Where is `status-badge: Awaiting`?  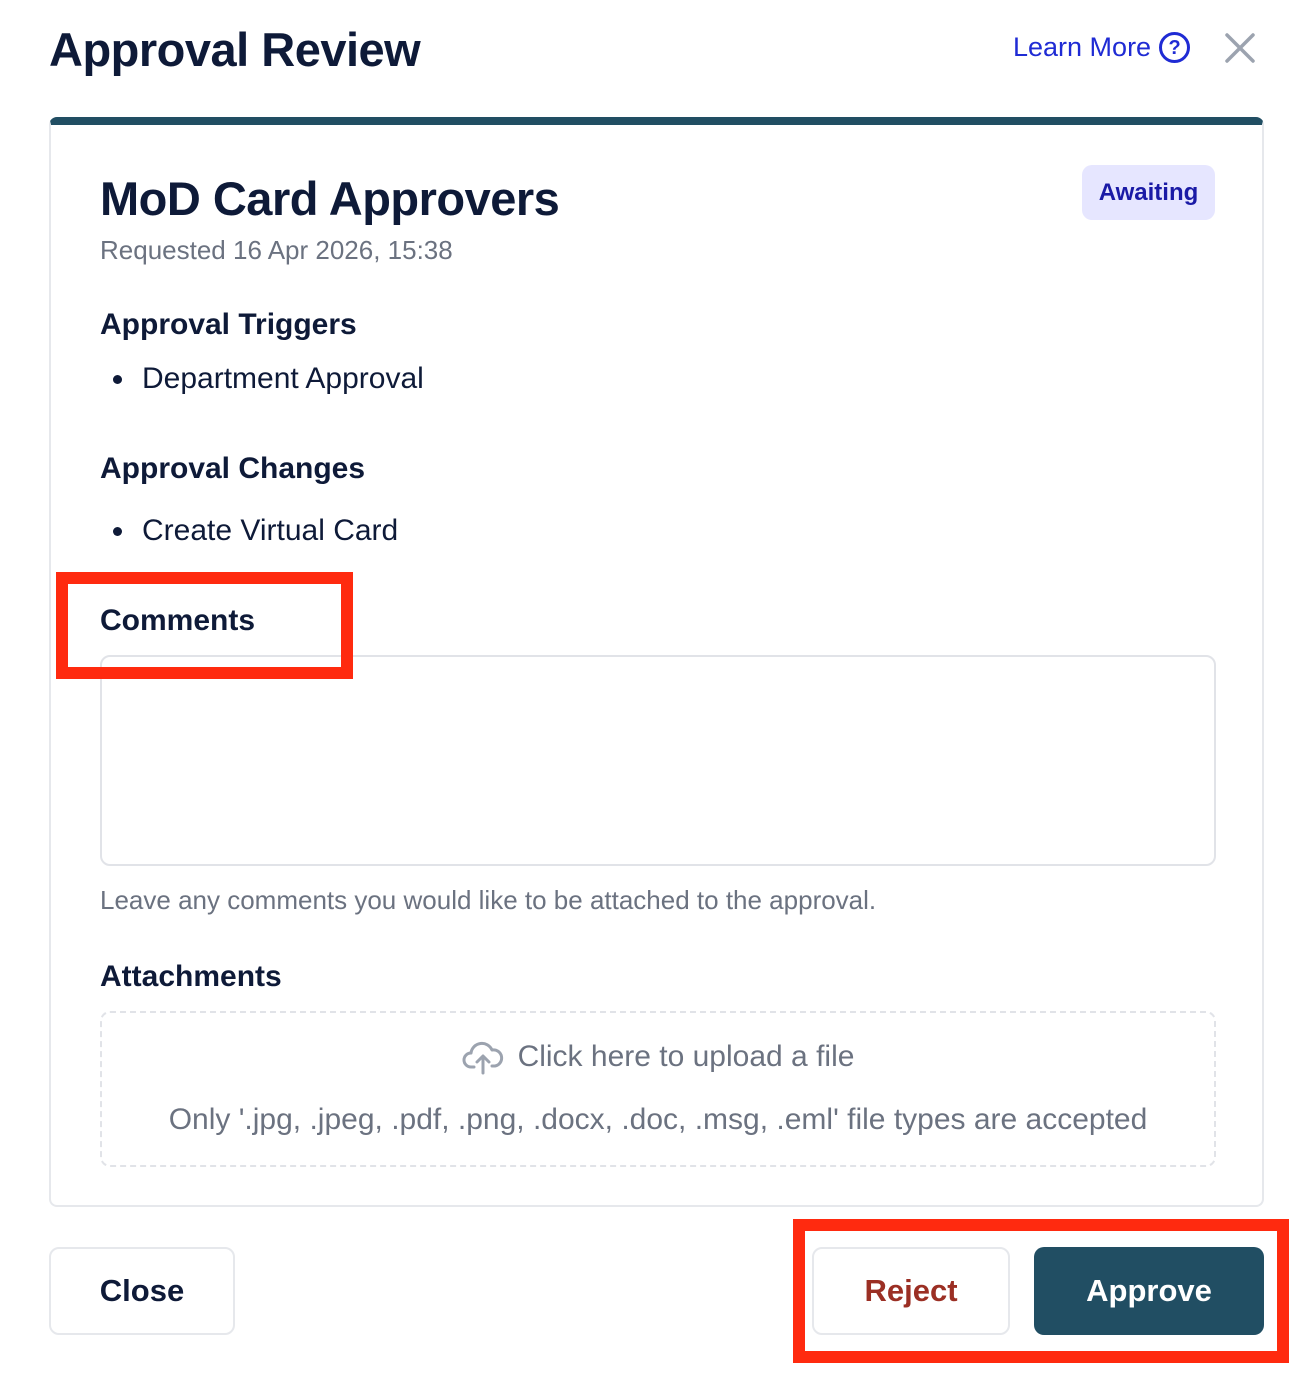
status-badge: Awaiting is located at coordinates (1148, 192).